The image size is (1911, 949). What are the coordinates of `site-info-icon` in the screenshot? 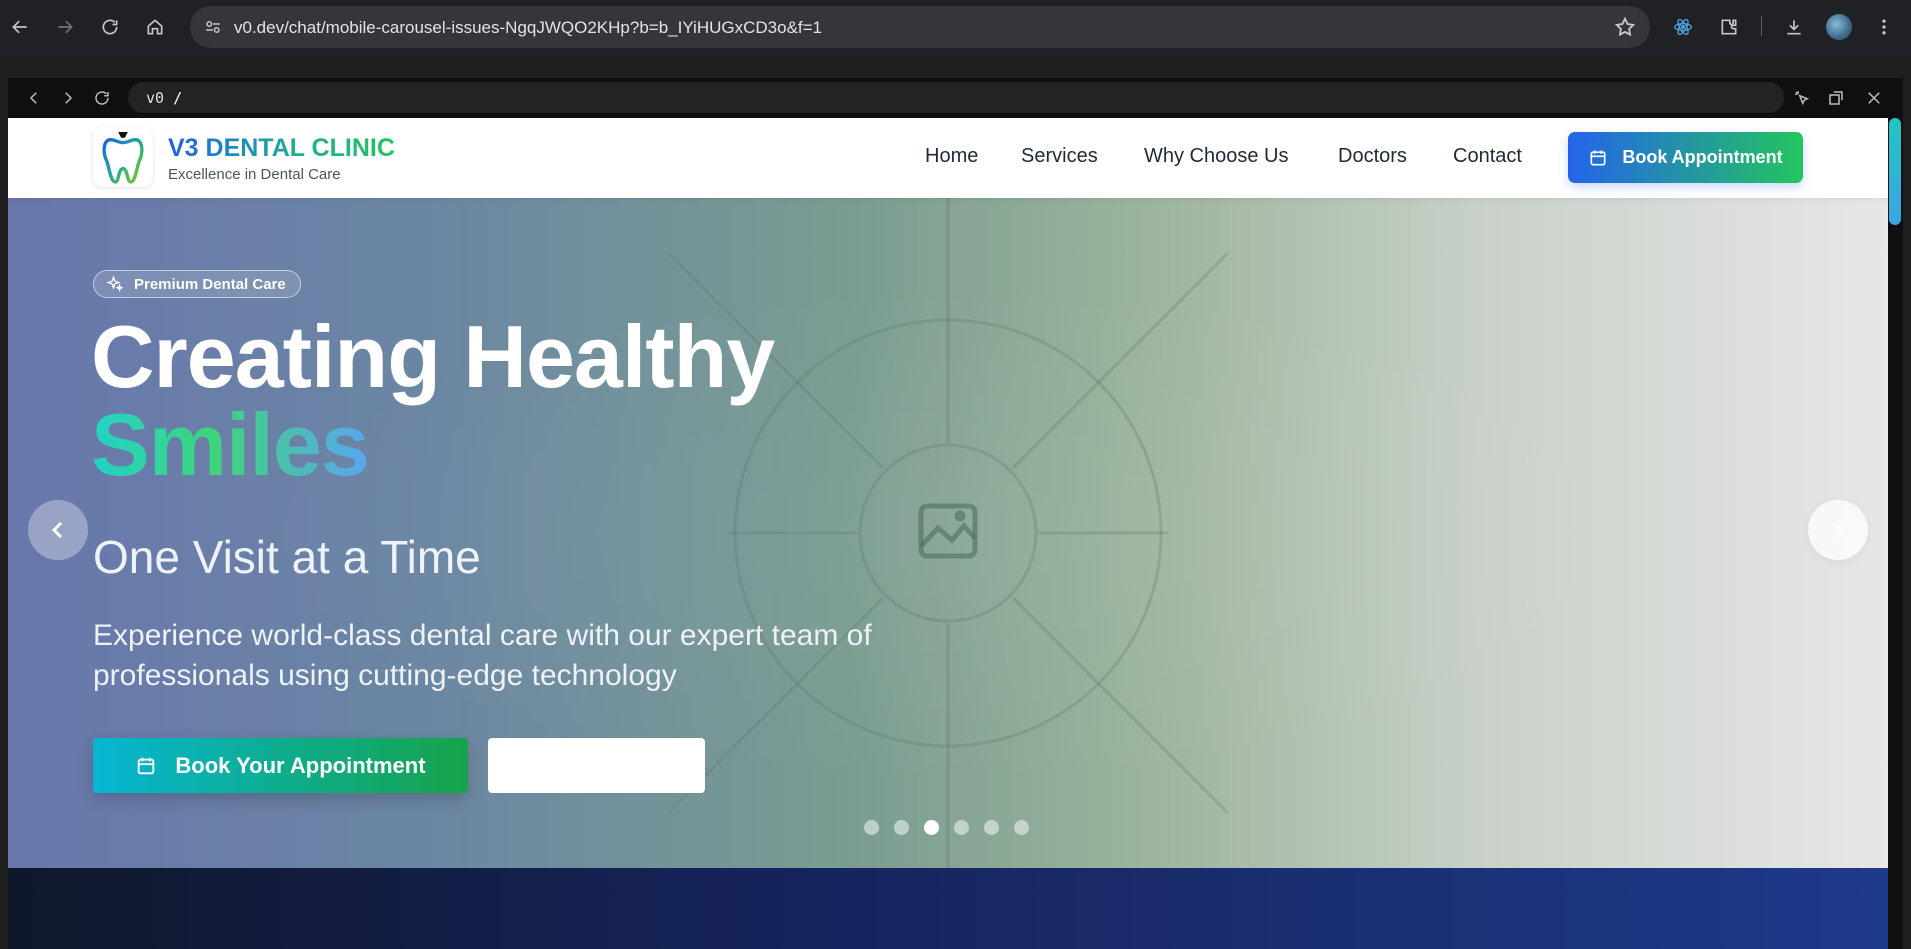 It's located at (213, 27).